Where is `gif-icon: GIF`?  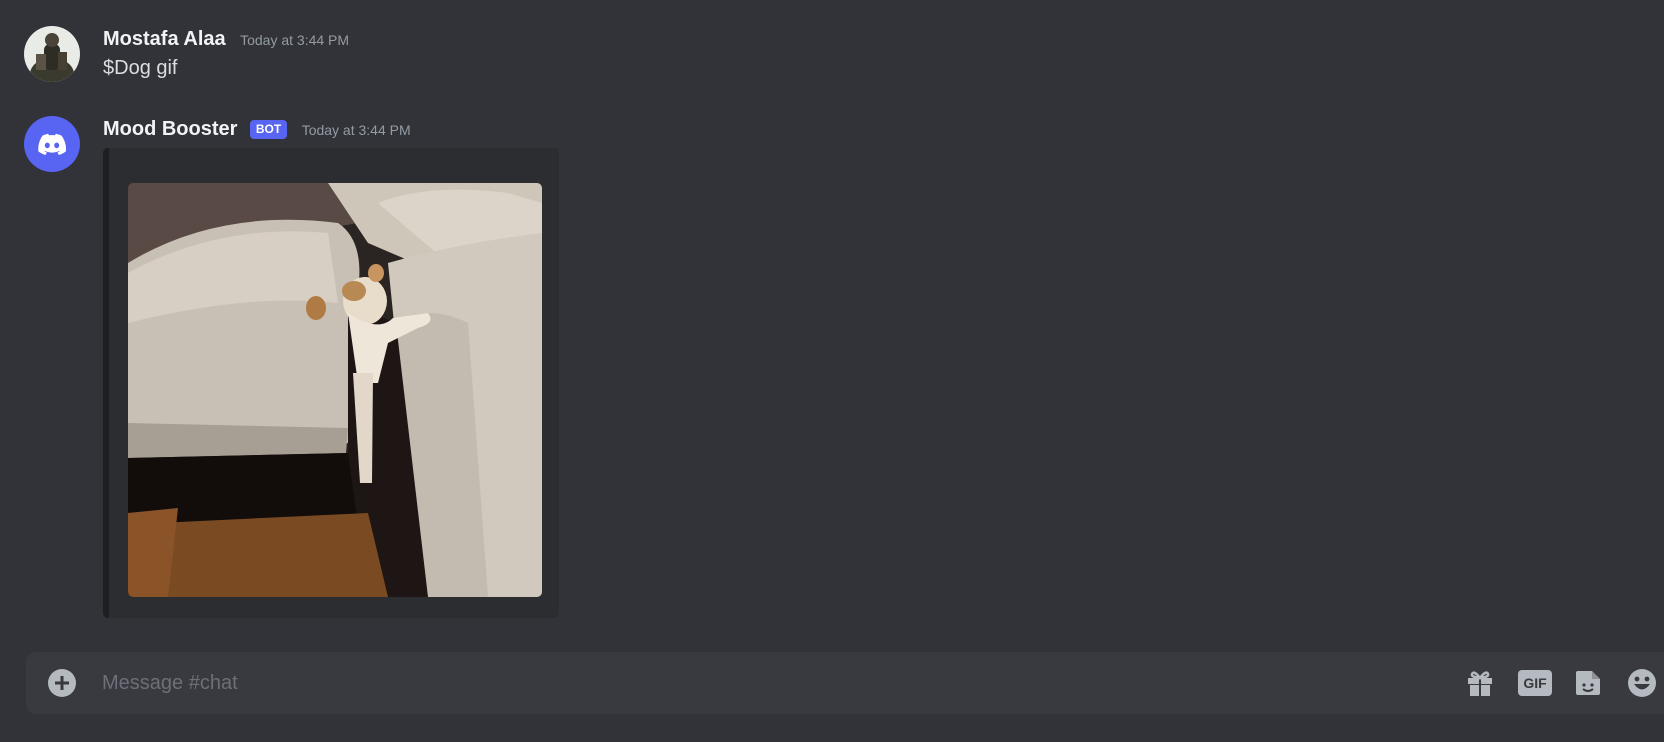
gif-icon: GIF is located at coordinates (1535, 683).